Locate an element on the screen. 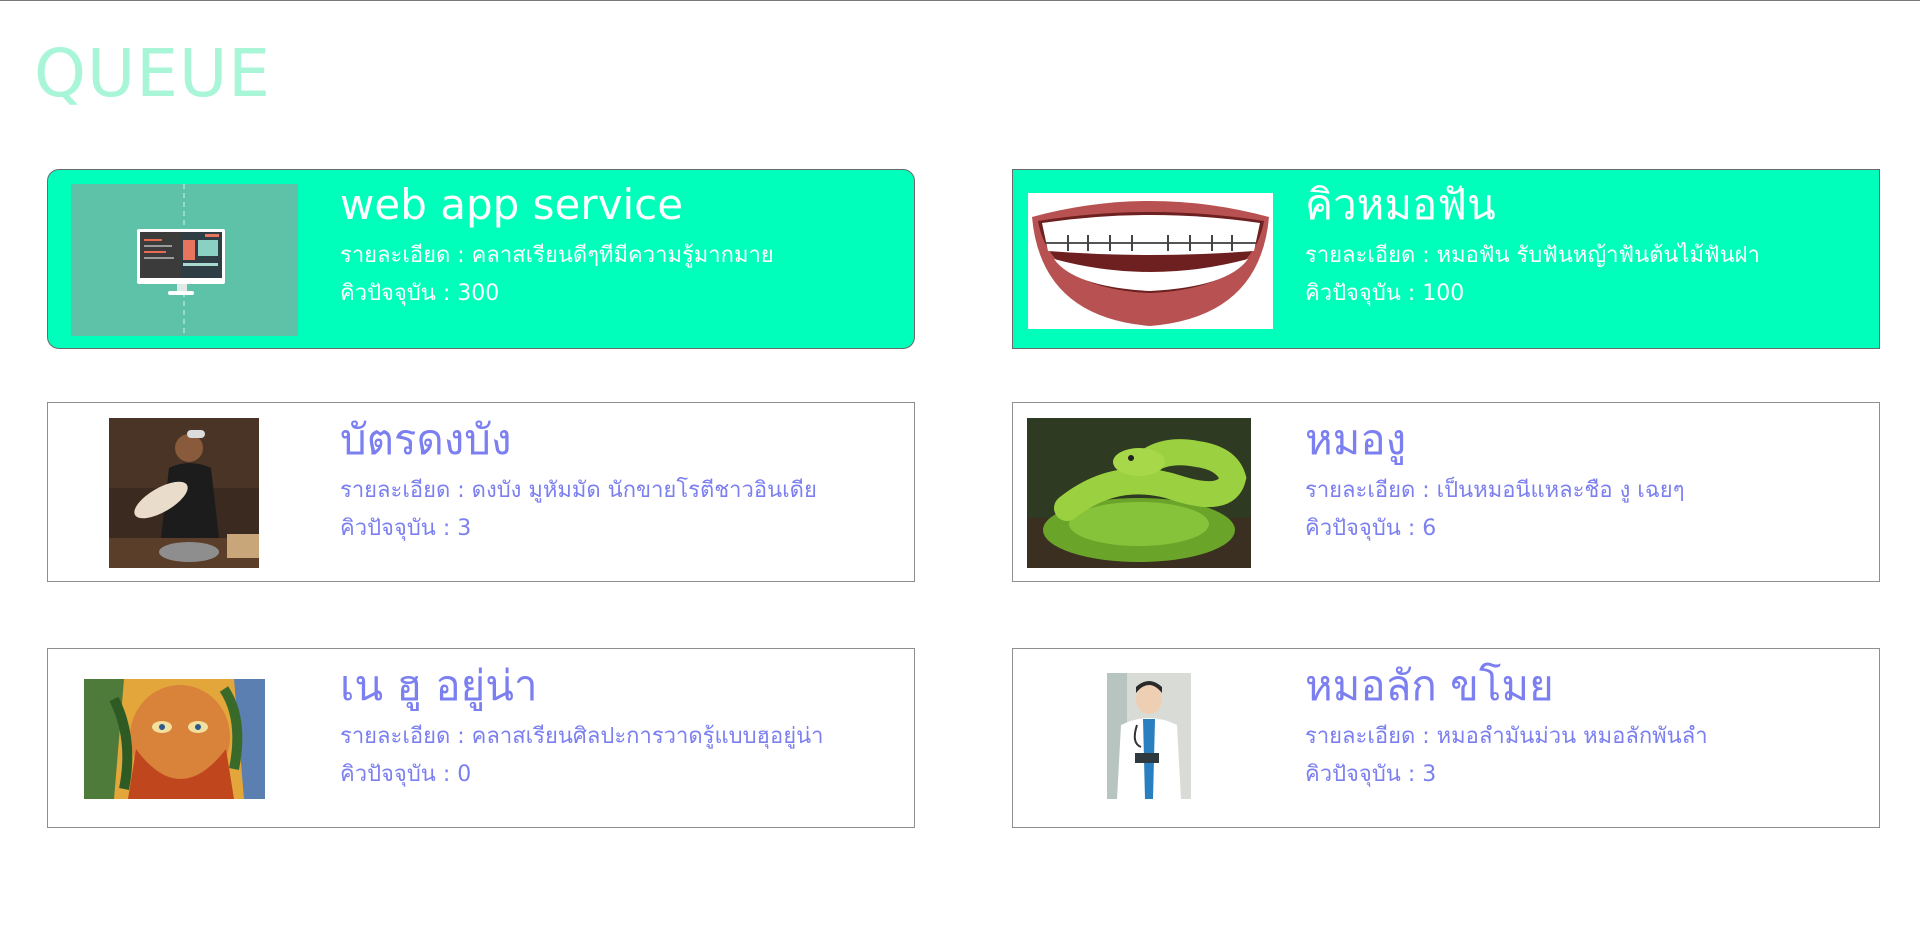 The width and height of the screenshot is (1920, 942). service-detail: รายละเอียด : หมอลำมันม่วน หมอลักพันลำ is located at coordinates (1506, 736).